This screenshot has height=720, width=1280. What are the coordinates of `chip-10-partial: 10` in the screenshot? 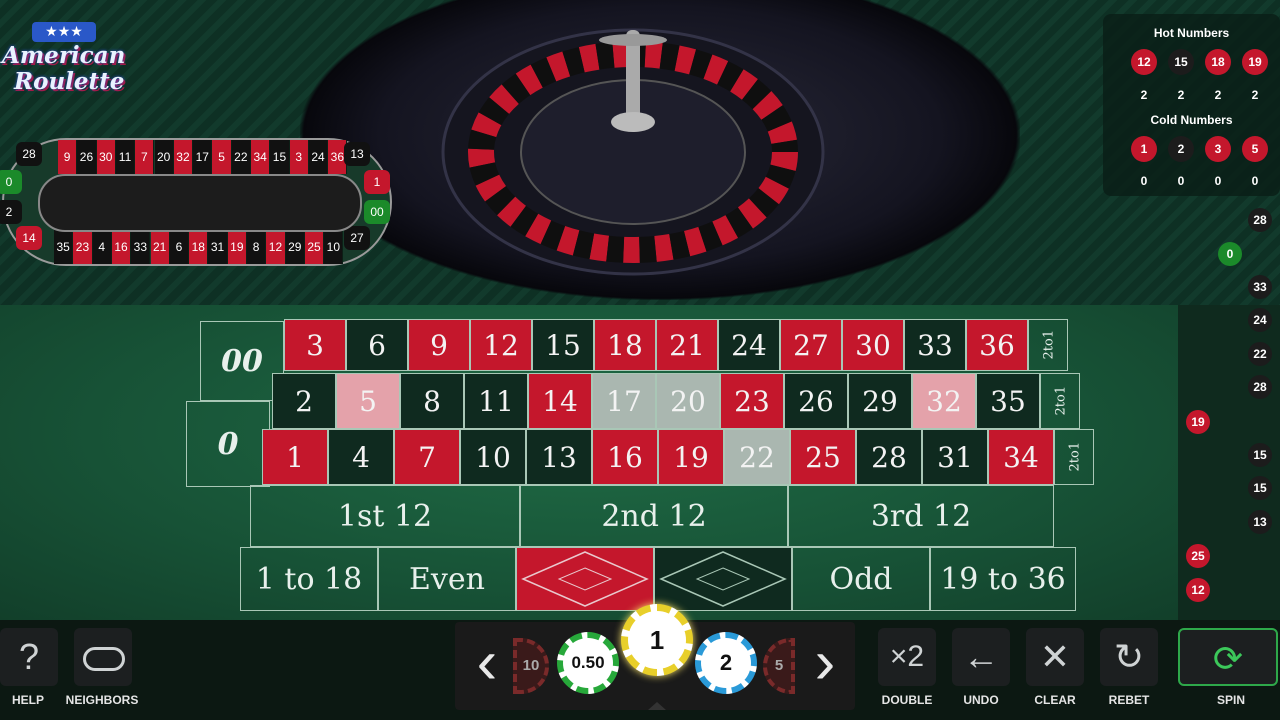 It's located at (531, 666).